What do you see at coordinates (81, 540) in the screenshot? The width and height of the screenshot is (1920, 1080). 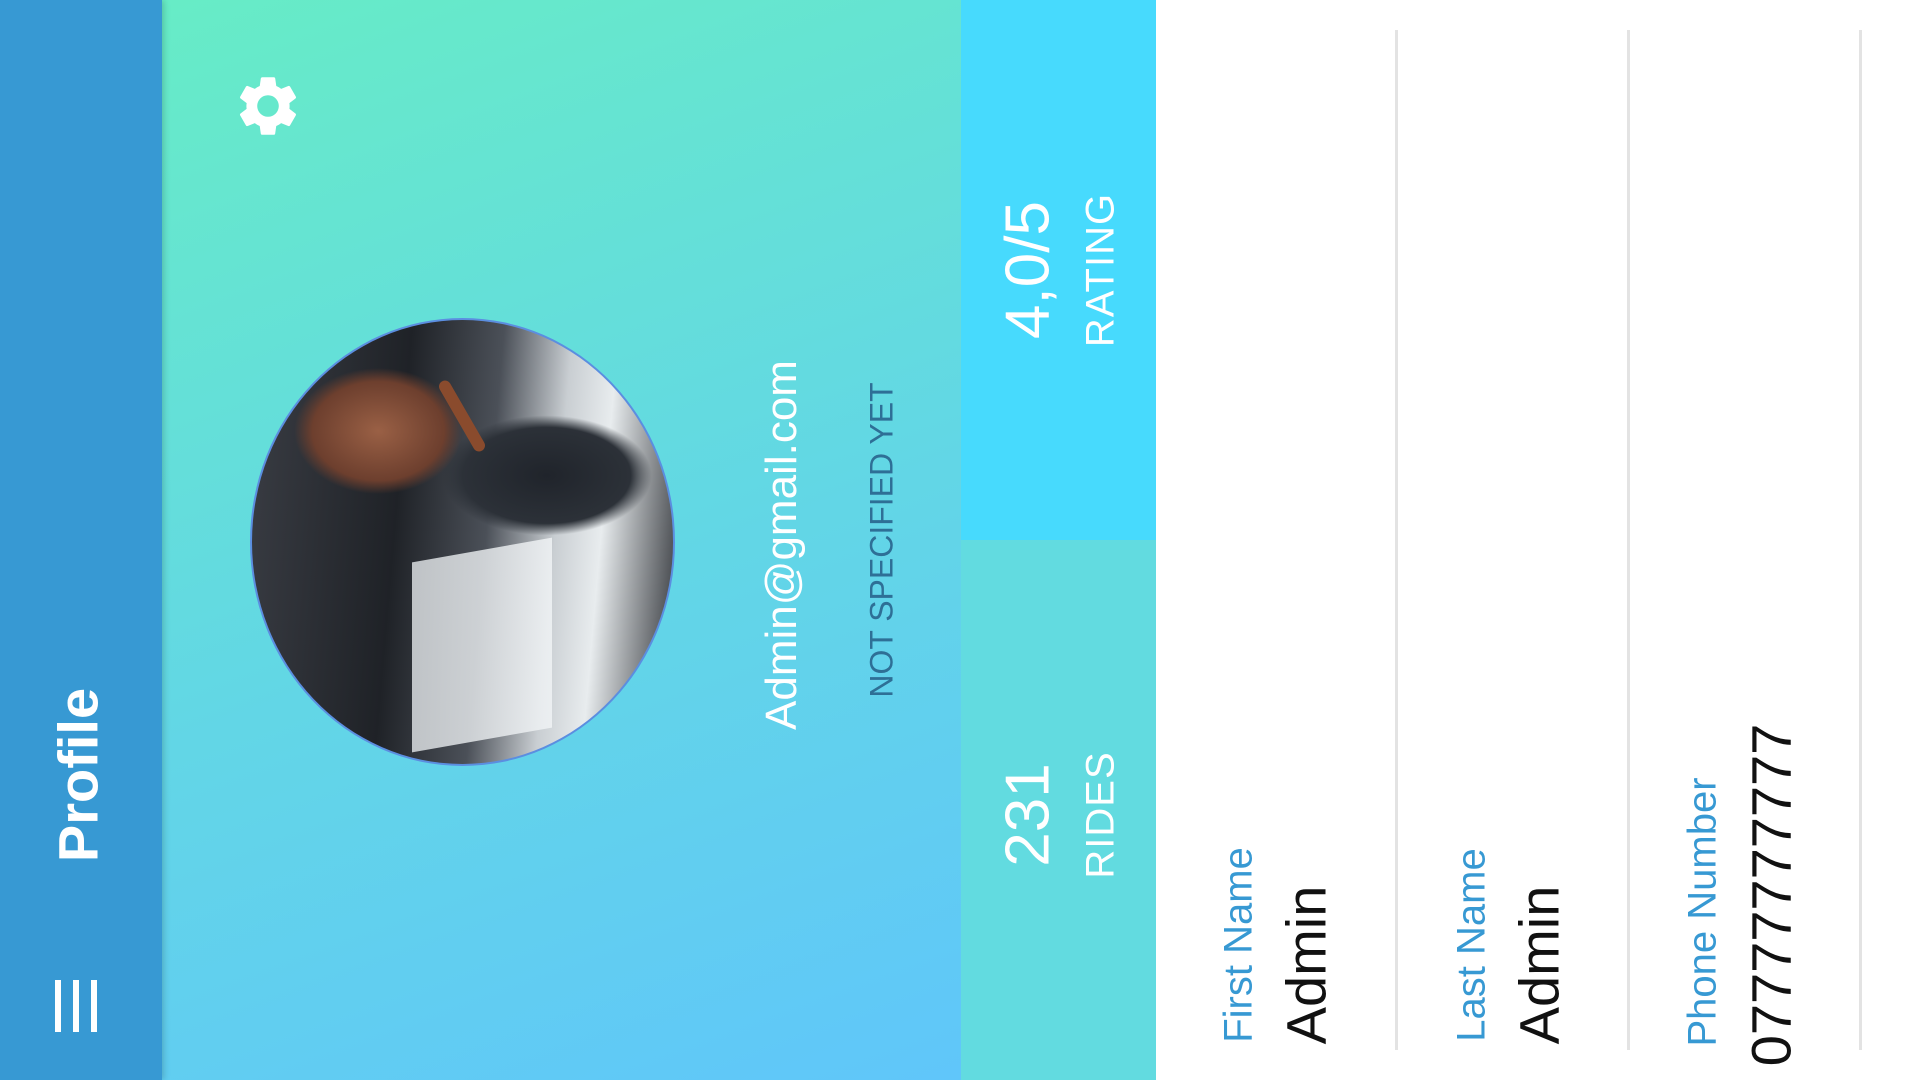 I see `app-bar: Profile` at bounding box center [81, 540].